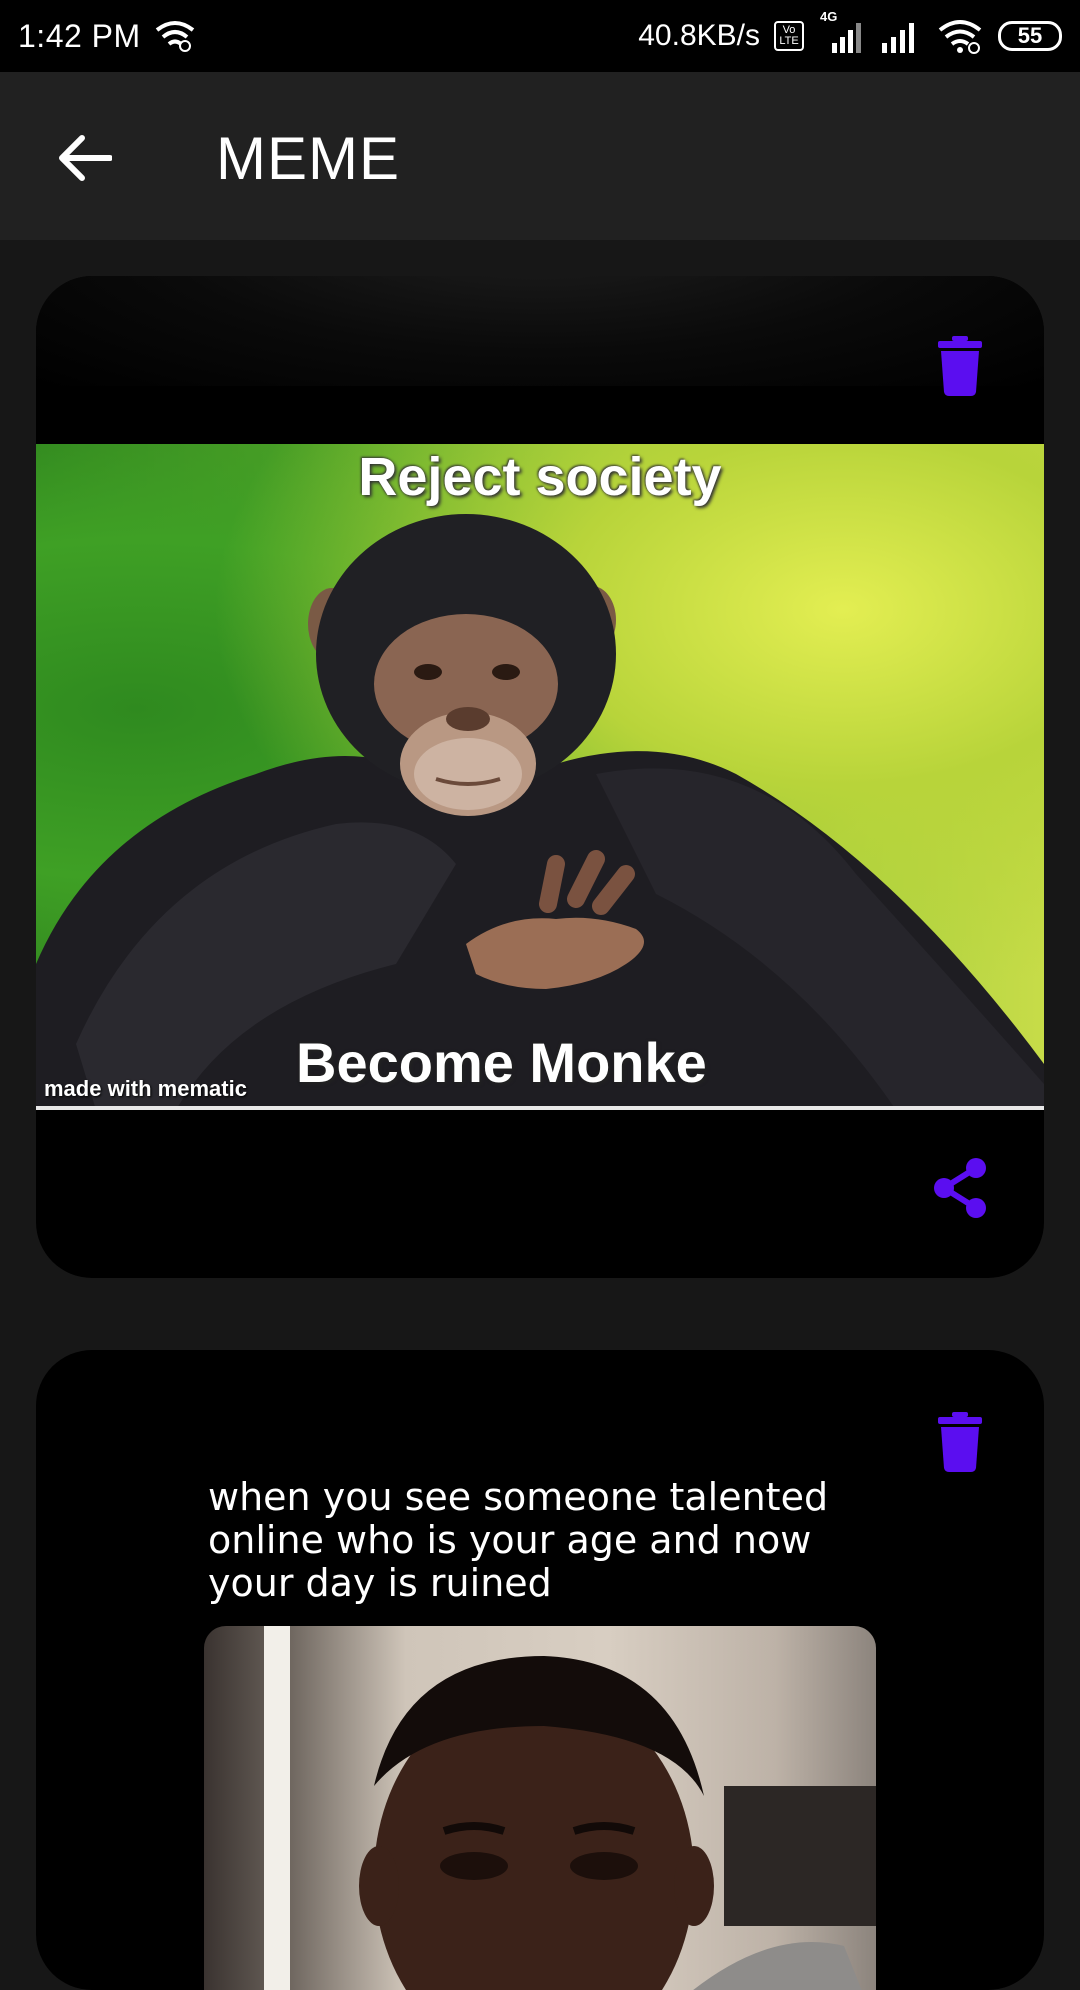 The height and width of the screenshot is (1990, 1080). Describe the element at coordinates (789, 36) in the screenshot. I see `volte-icon: Vo LTE` at that location.